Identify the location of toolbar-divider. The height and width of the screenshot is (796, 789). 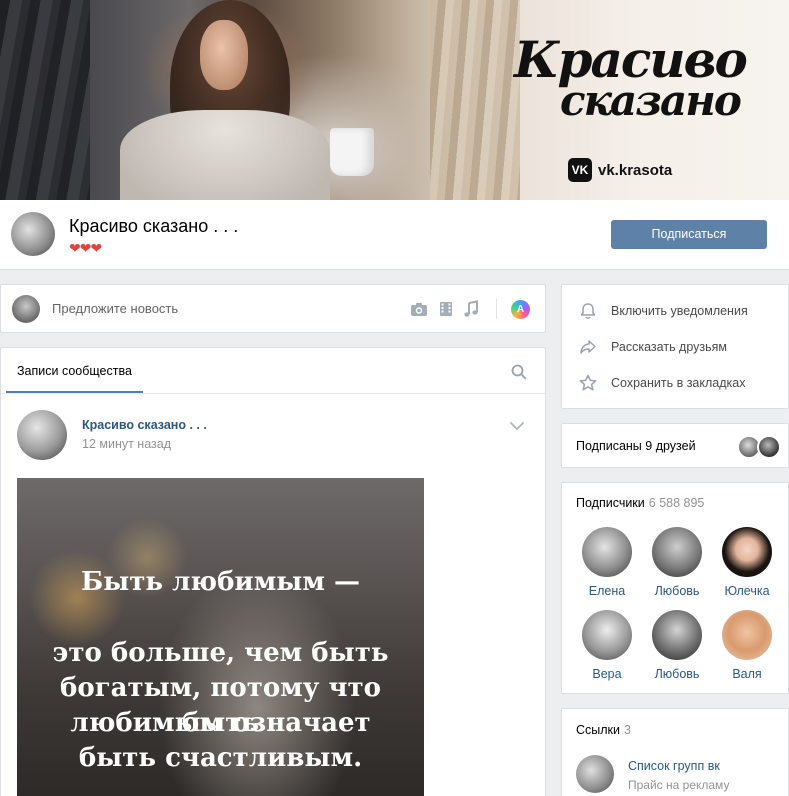
(496, 309).